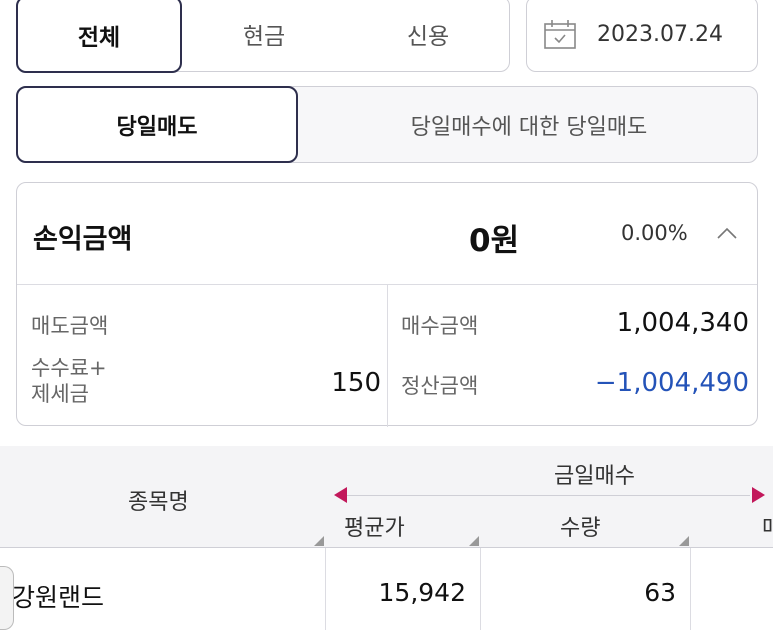 This screenshot has height=630, width=773. What do you see at coordinates (529, 124) in the screenshot?
I see `tab-same-day-sell-of-buy: 당일매수에 대한 당일매도` at bounding box center [529, 124].